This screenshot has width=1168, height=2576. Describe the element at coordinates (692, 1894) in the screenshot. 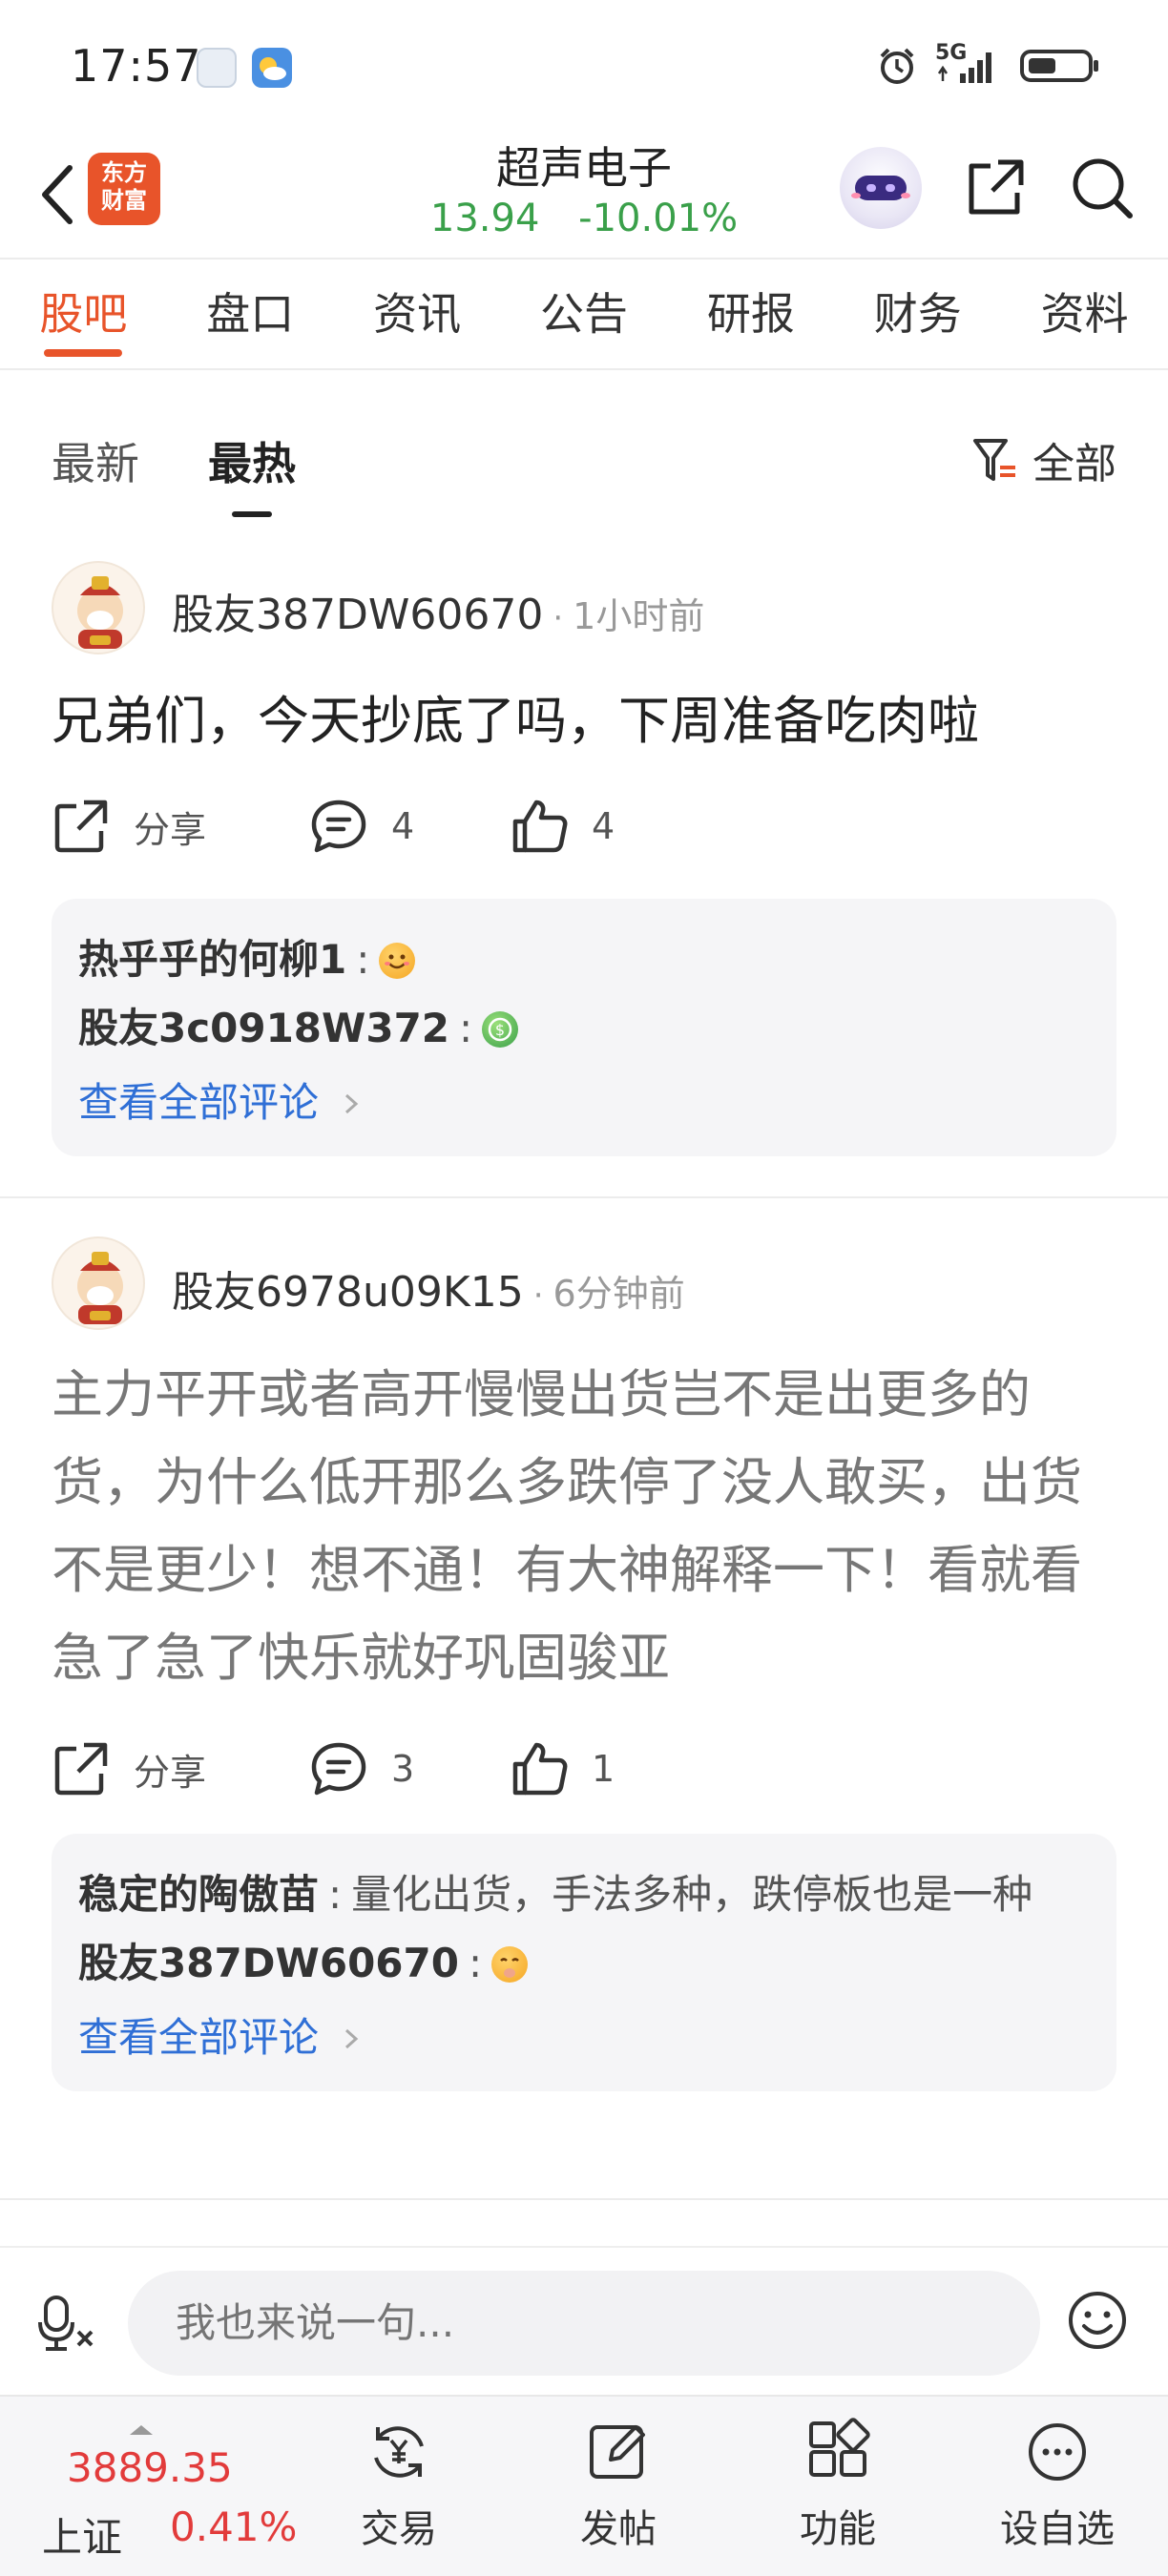

I see `comment-text: 量化出货，手法多种，跌停板也是一种` at that location.